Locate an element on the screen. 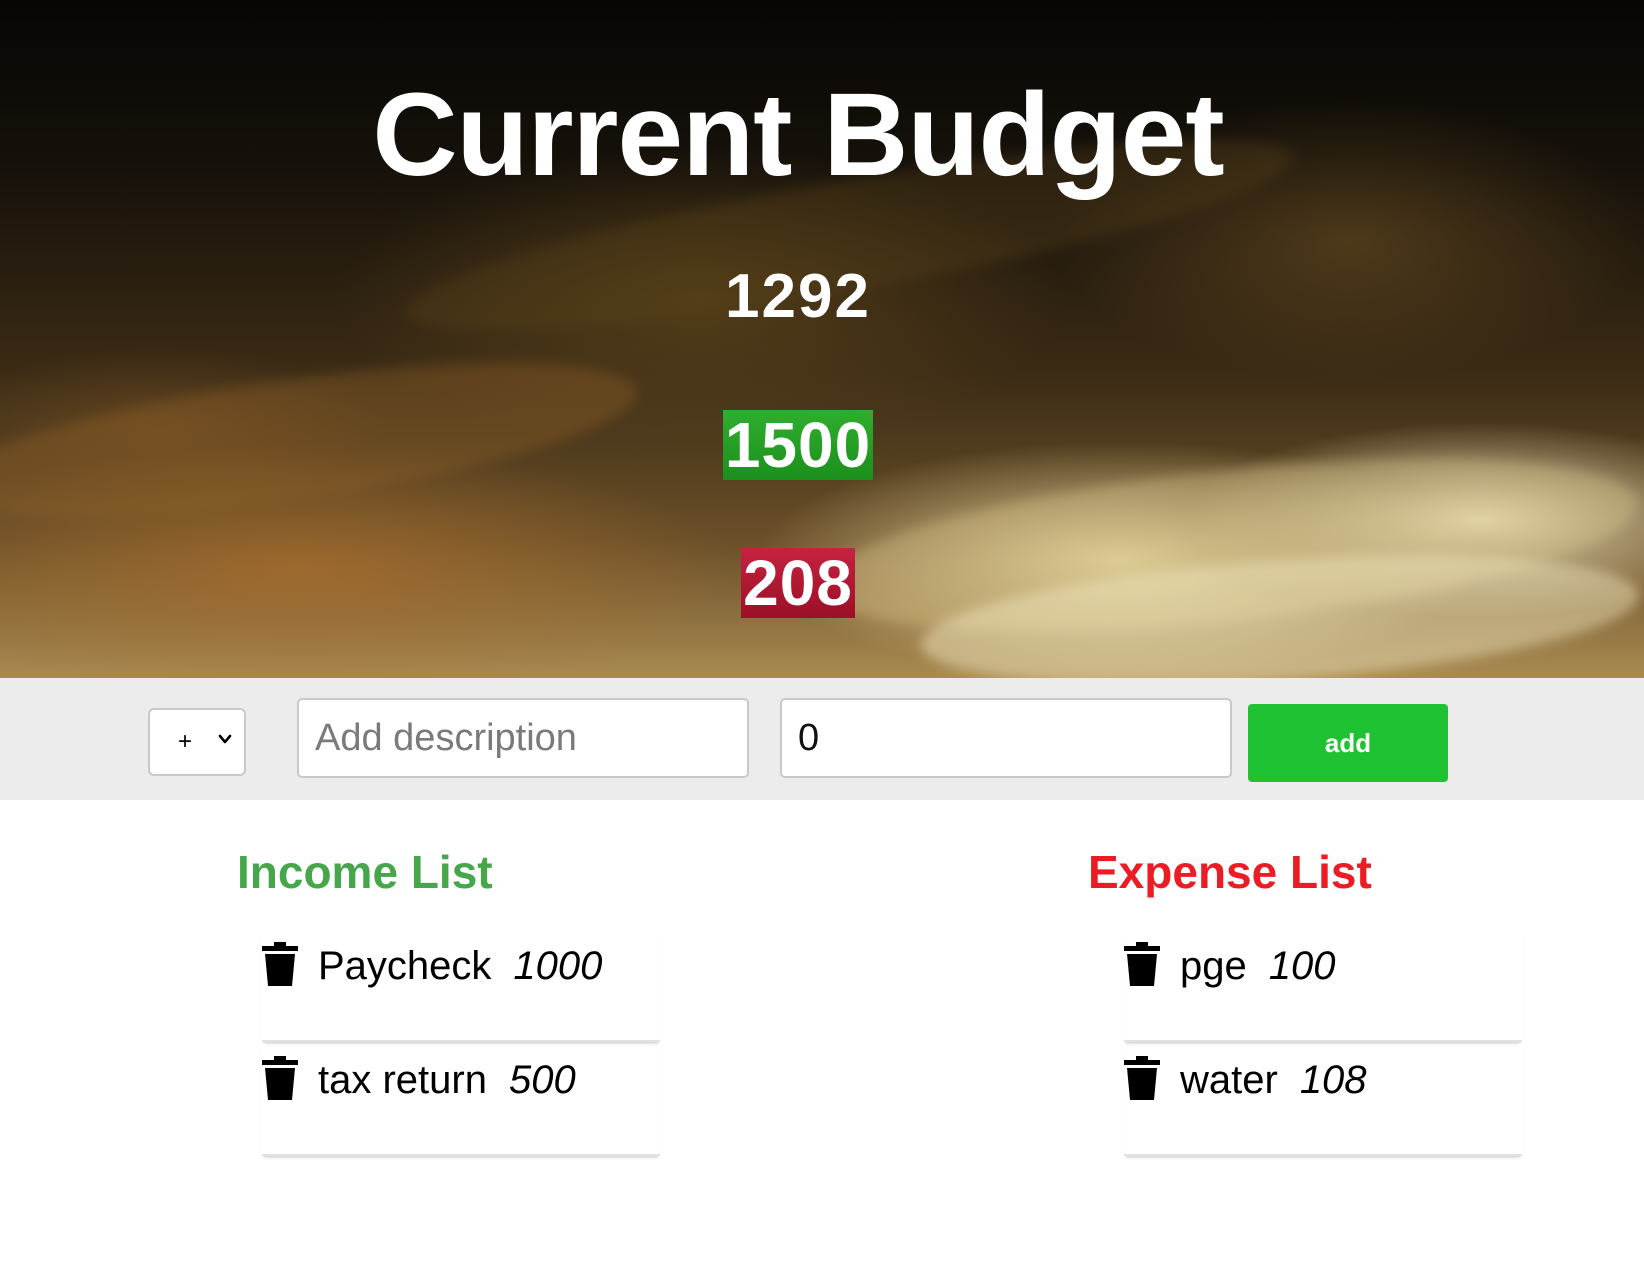  income-item-description: Paycheck is located at coordinates (405, 966).